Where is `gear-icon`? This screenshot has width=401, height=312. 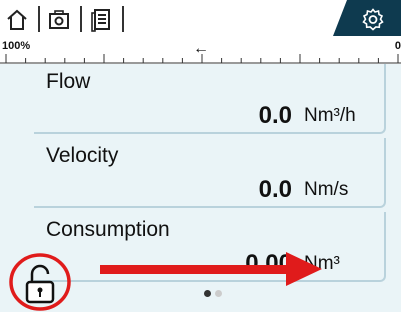 gear-icon is located at coordinates (373, 19).